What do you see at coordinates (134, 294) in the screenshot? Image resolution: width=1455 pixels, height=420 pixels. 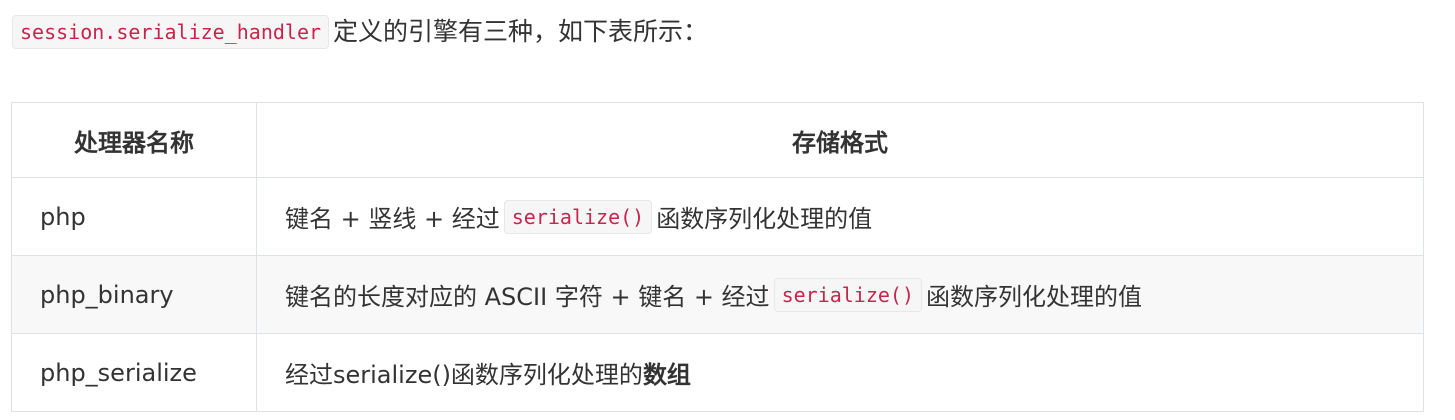 I see `cell-handler-name: php_binary` at bounding box center [134, 294].